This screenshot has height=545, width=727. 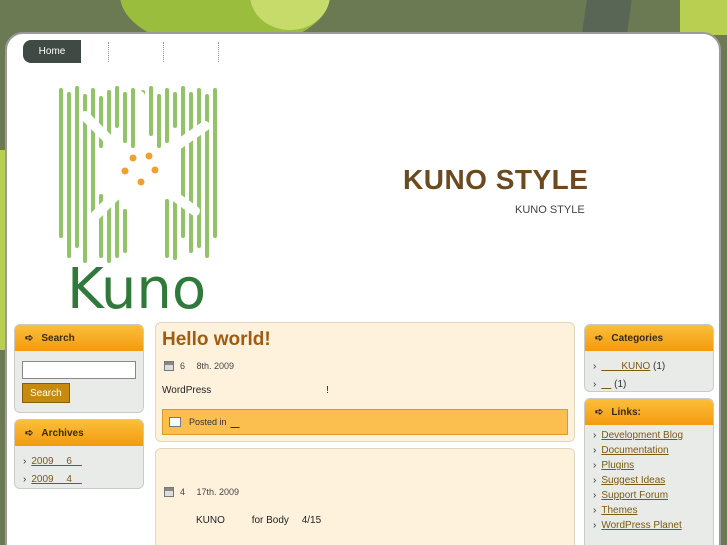 I want to click on list-item: › Development Blog, so click(x=638, y=435).